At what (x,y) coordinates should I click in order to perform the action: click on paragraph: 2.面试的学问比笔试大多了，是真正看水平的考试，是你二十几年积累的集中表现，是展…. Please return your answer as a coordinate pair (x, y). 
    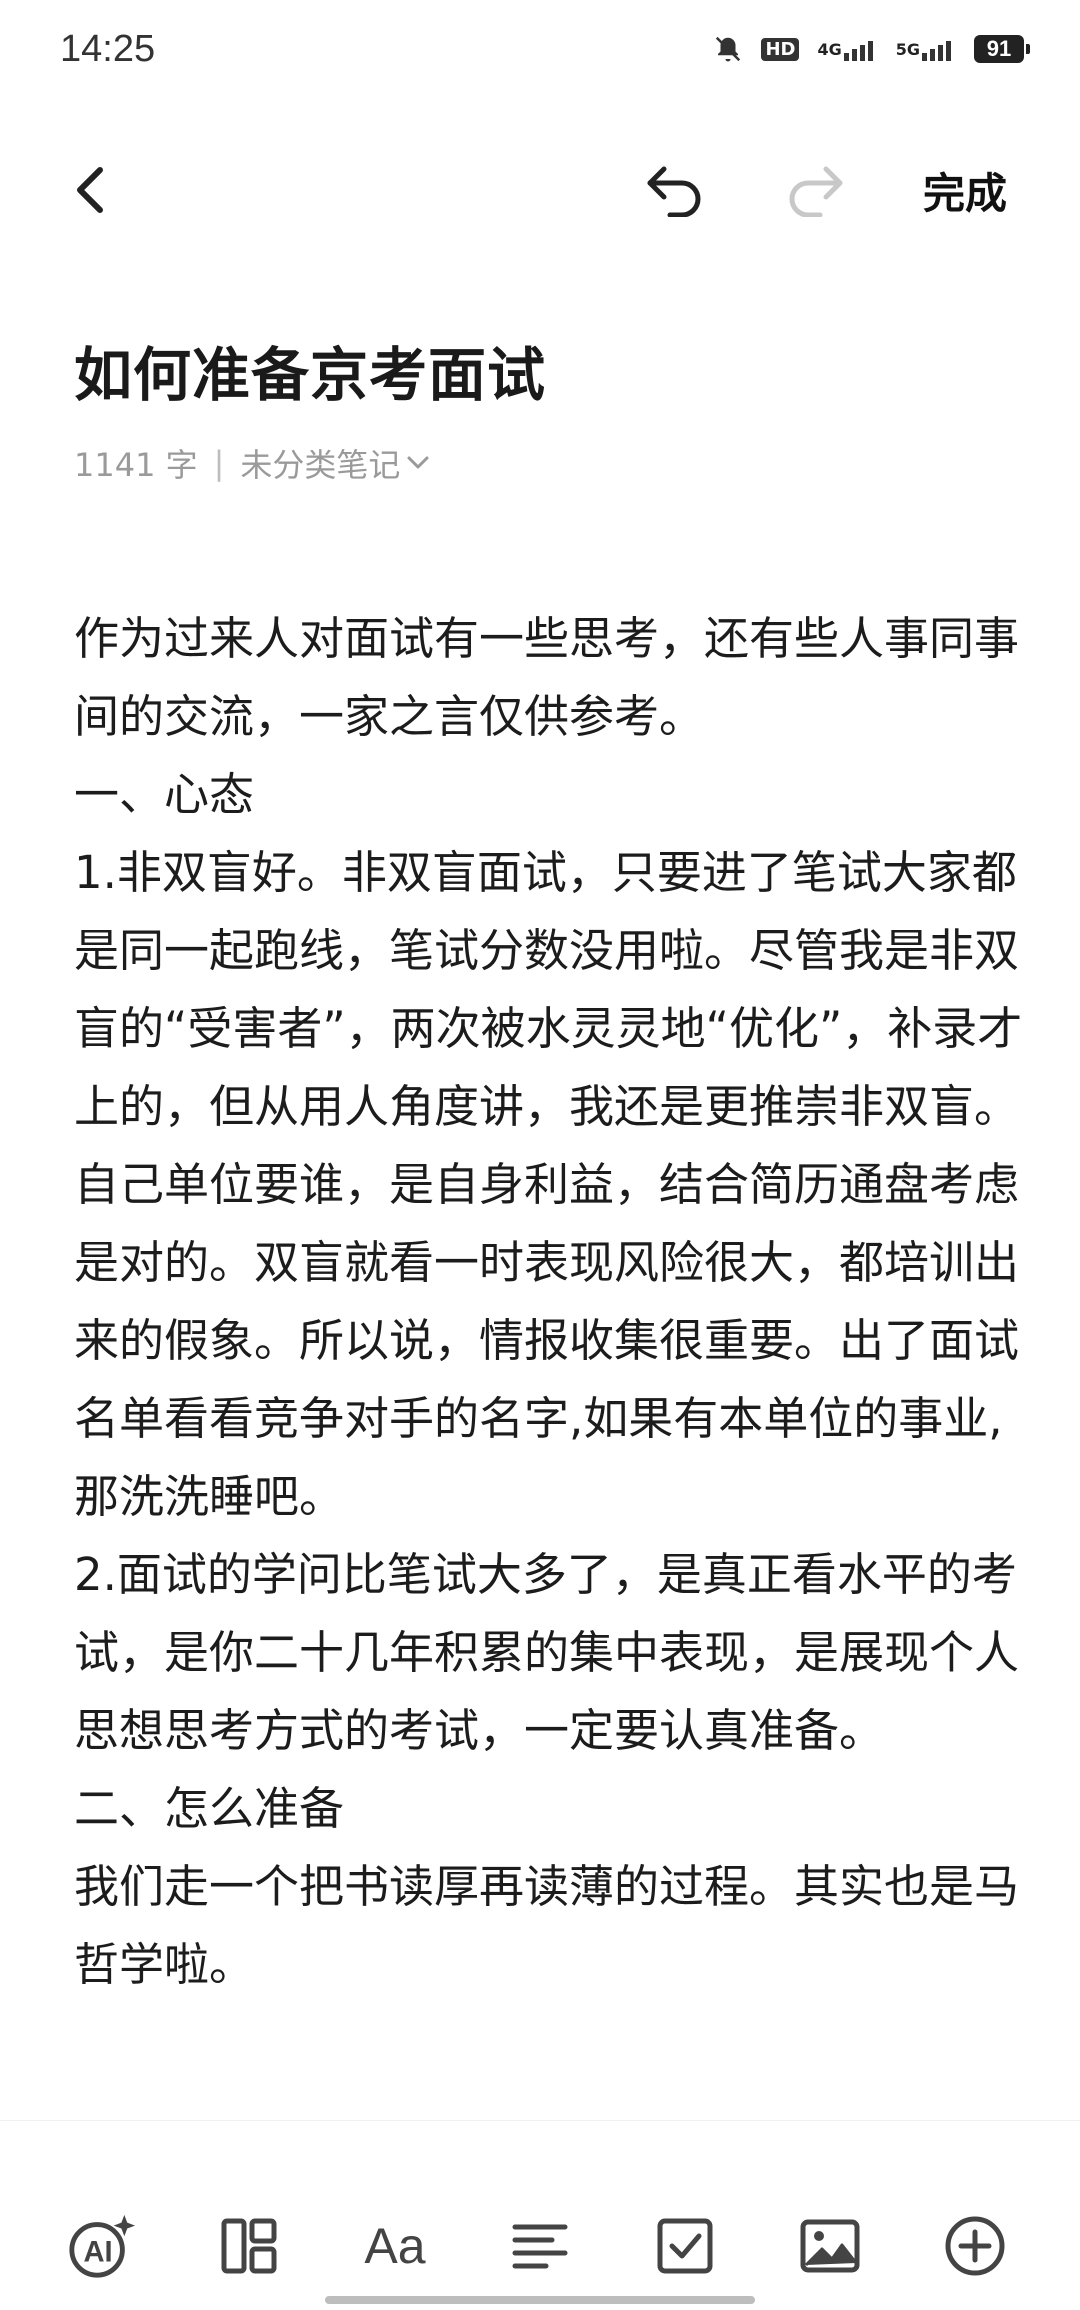
    Looking at the image, I should click on (547, 1652).